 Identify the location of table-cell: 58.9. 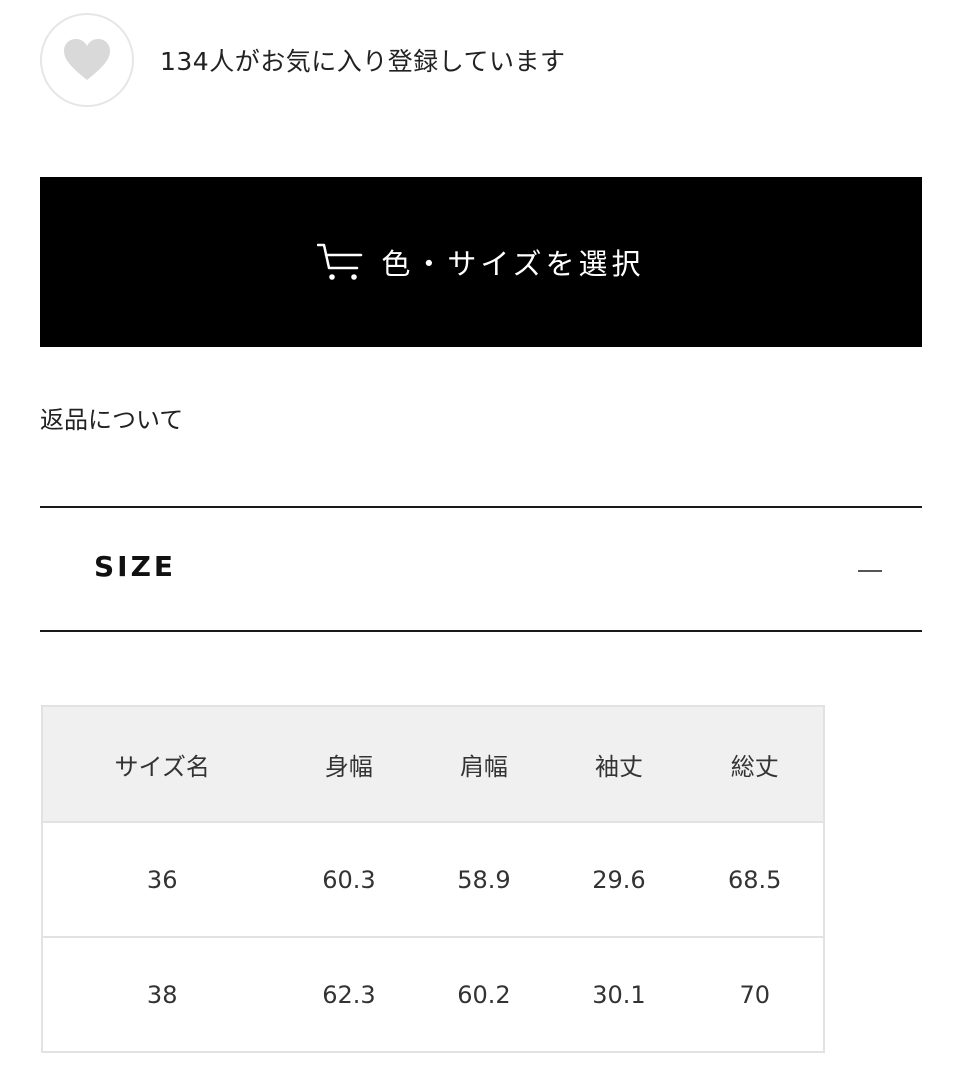
(484, 879).